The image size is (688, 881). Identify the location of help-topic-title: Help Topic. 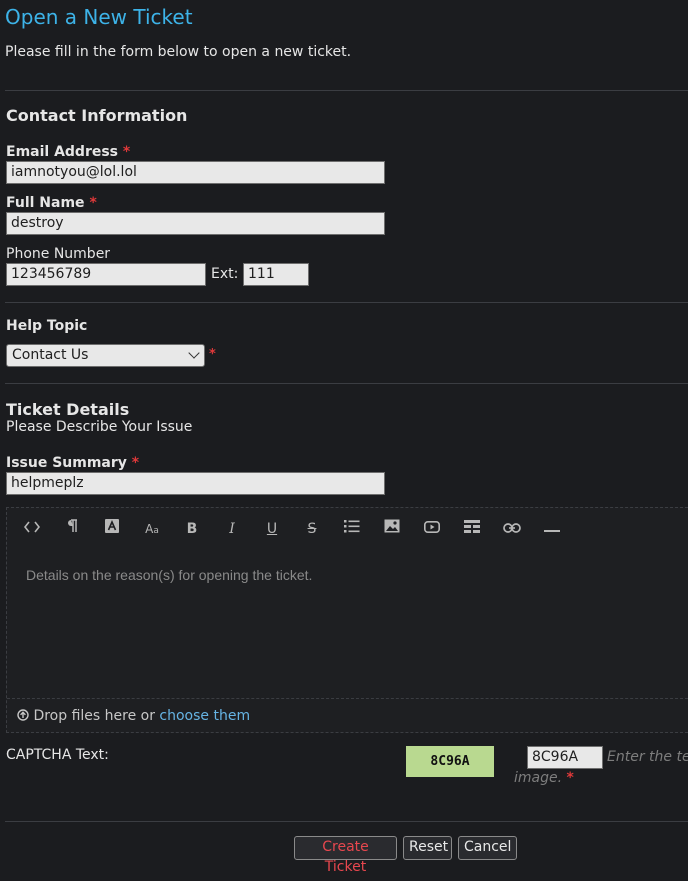
(47, 326).